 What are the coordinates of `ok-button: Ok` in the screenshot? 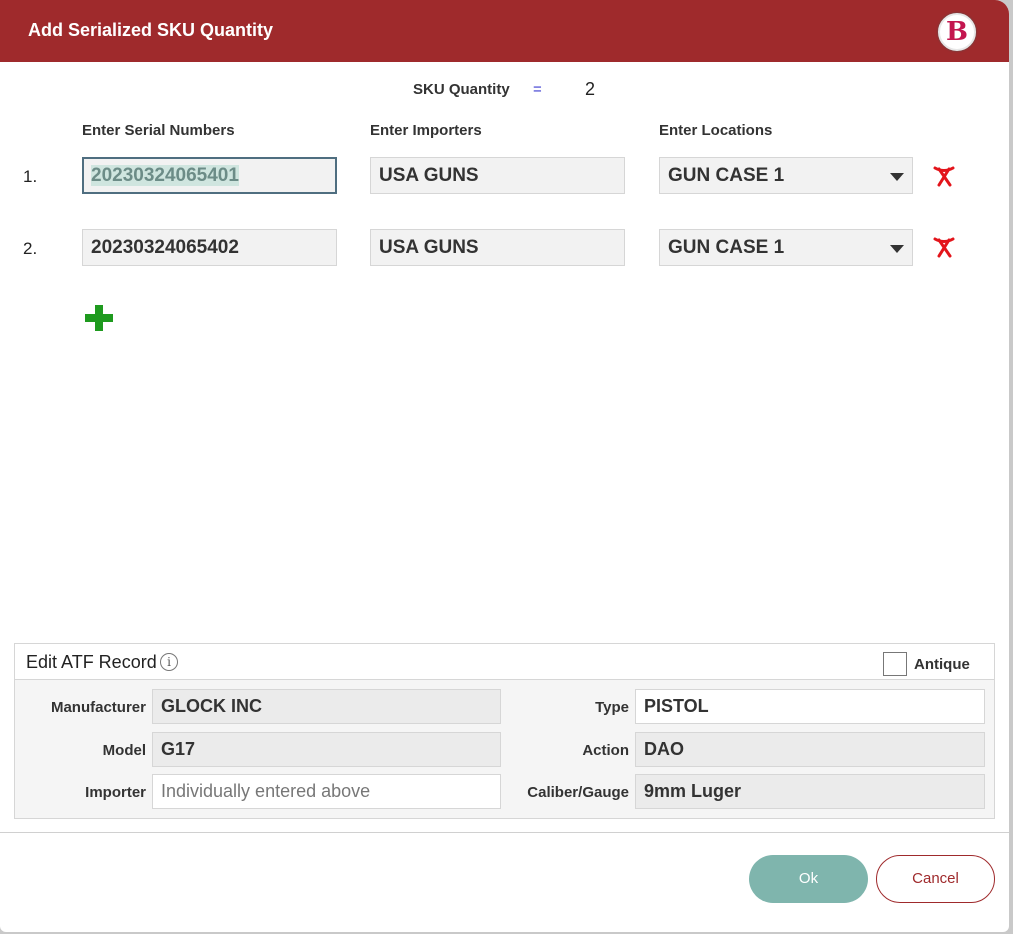 It's located at (808, 879).